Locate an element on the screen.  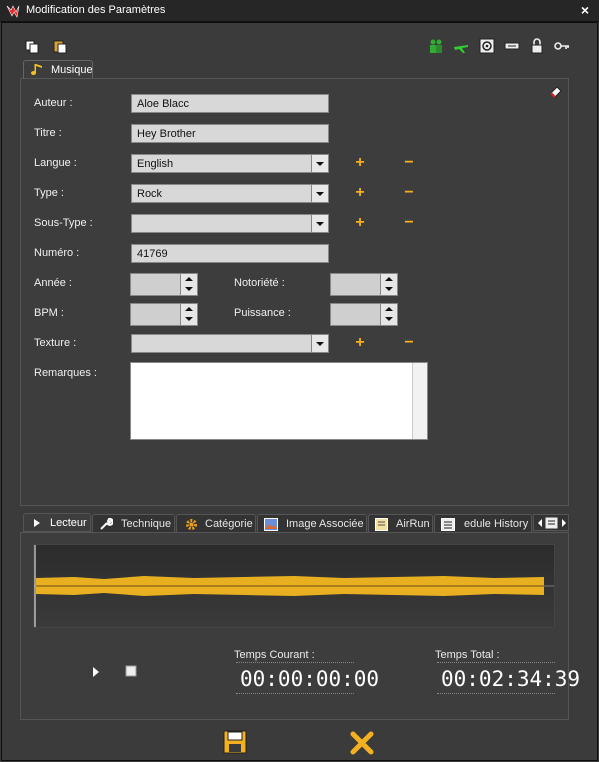
key-icon is located at coordinates (562, 46).